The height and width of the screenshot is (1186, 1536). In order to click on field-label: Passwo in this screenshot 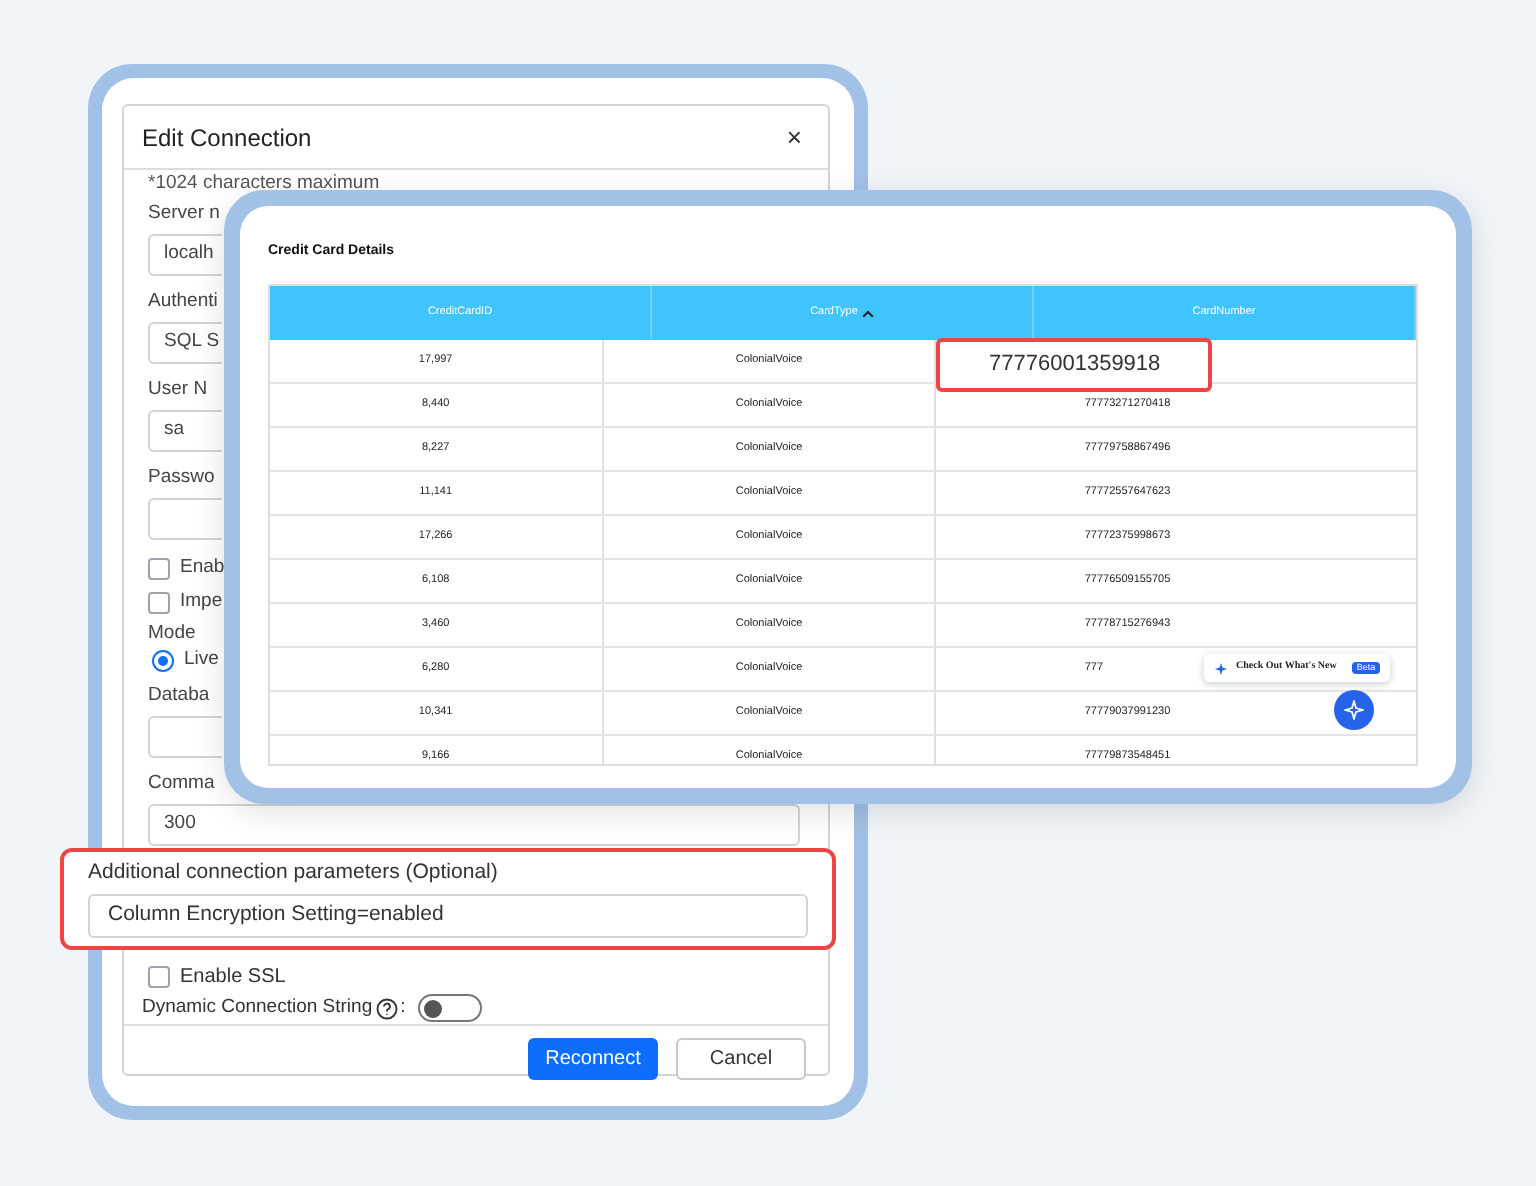, I will do `click(181, 477)`.